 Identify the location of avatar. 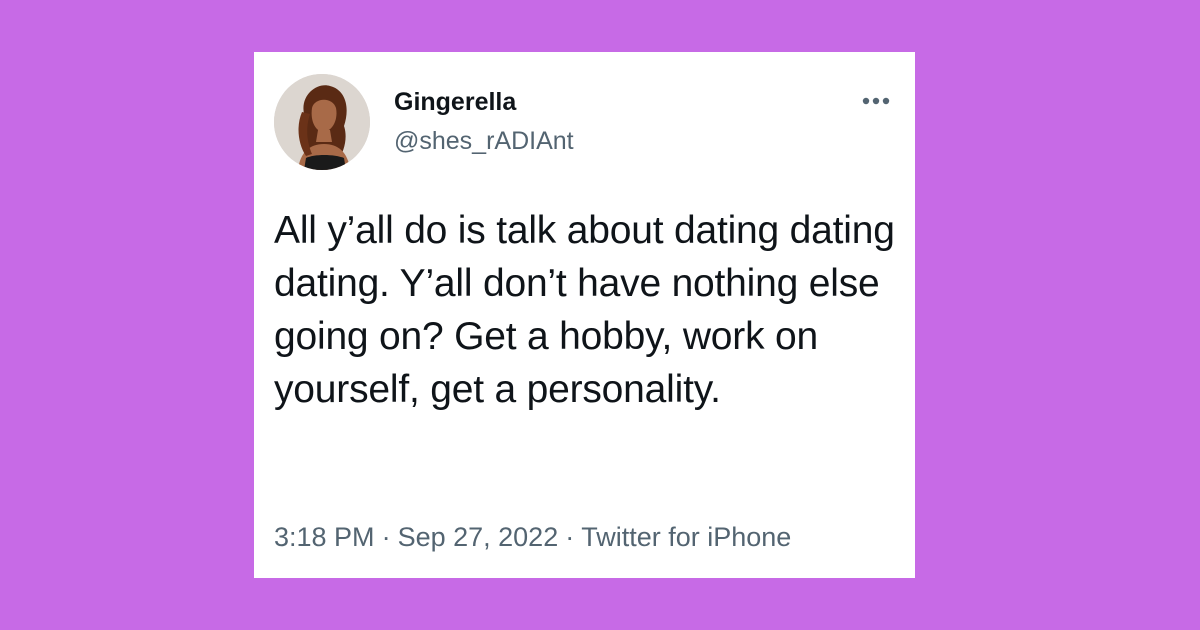
(322, 122).